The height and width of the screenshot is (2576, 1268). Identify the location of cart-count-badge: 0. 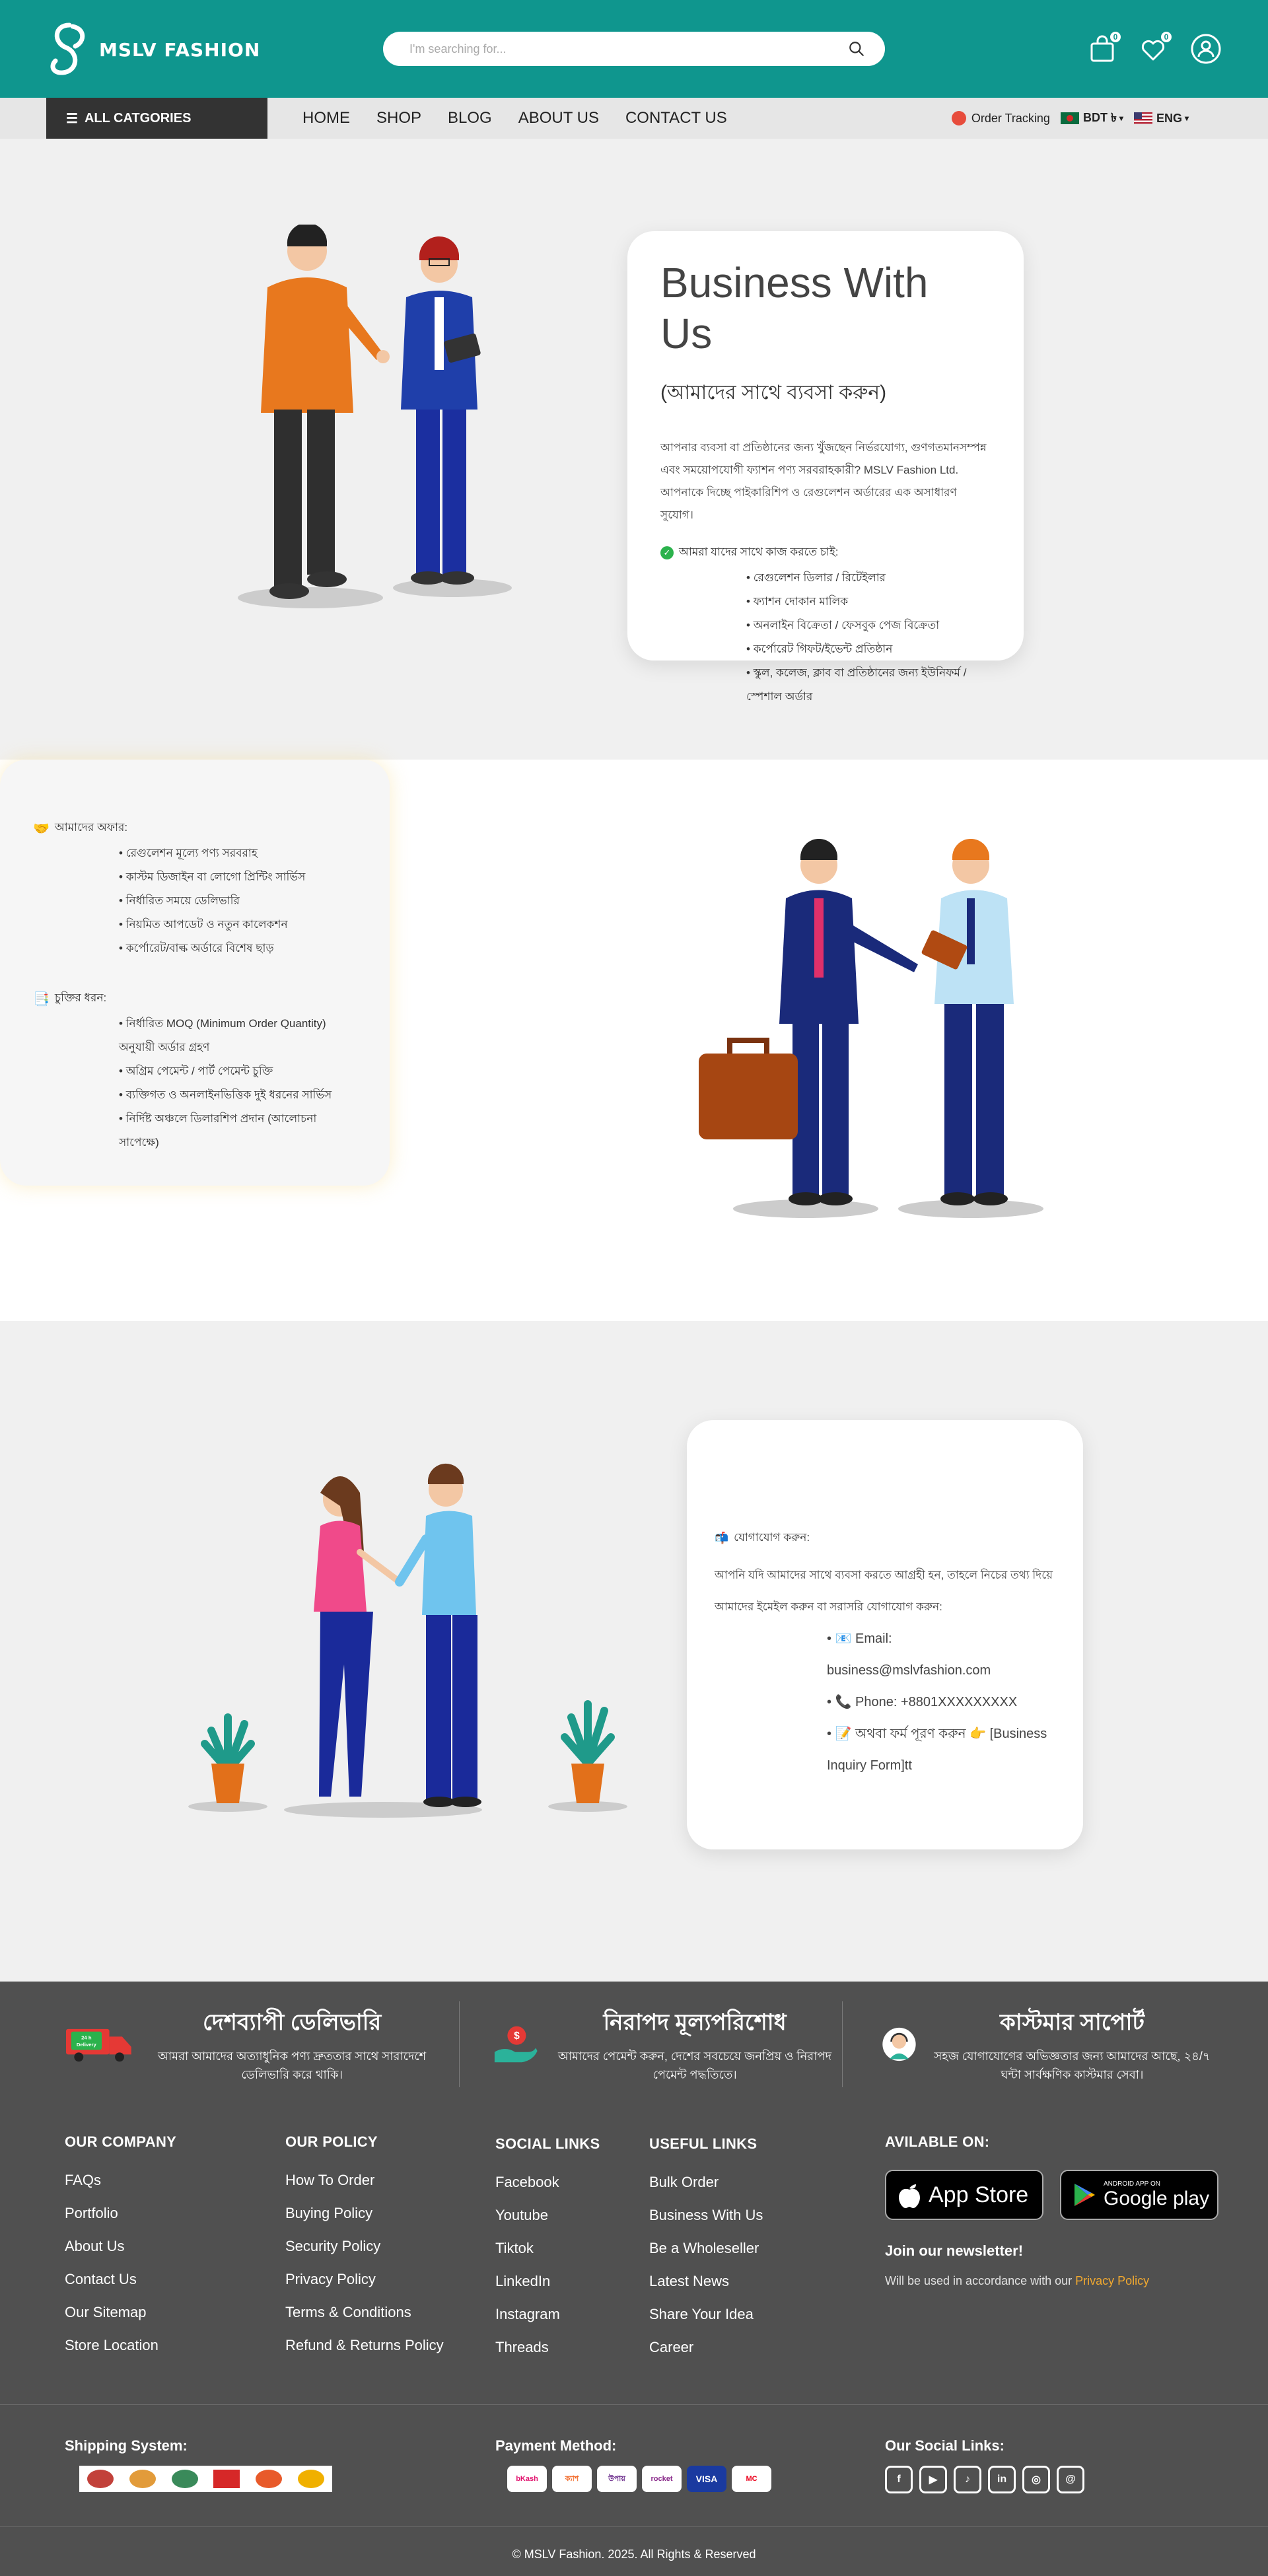
(1115, 37).